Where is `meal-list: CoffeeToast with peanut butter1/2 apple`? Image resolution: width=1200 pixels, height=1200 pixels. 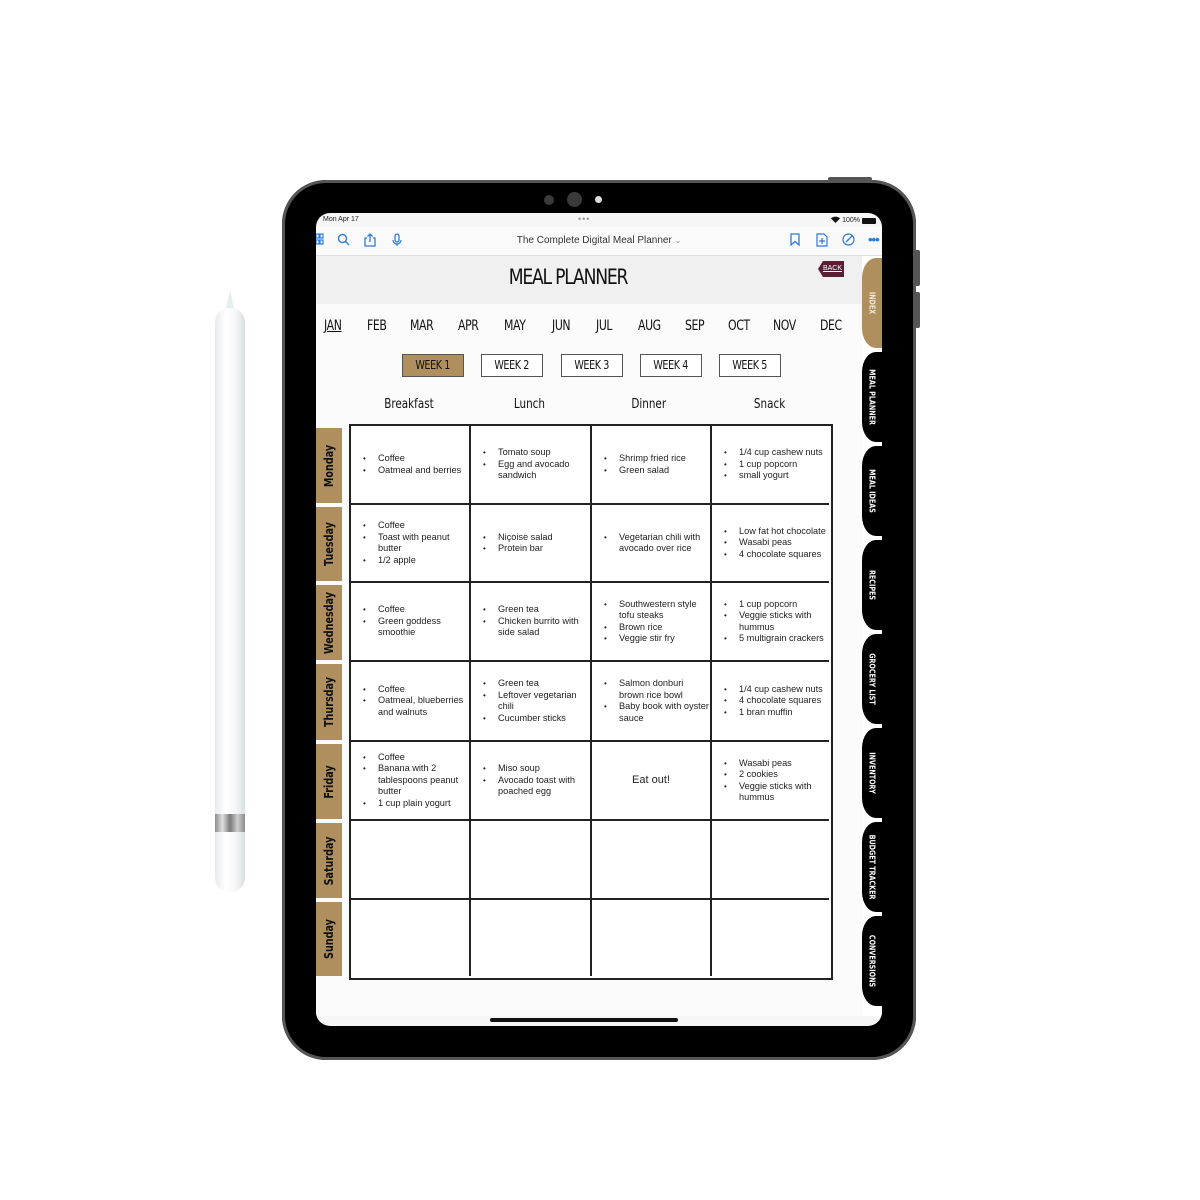
meal-list: CoffeeToast with peanut butter1/2 apple is located at coordinates (410, 543).